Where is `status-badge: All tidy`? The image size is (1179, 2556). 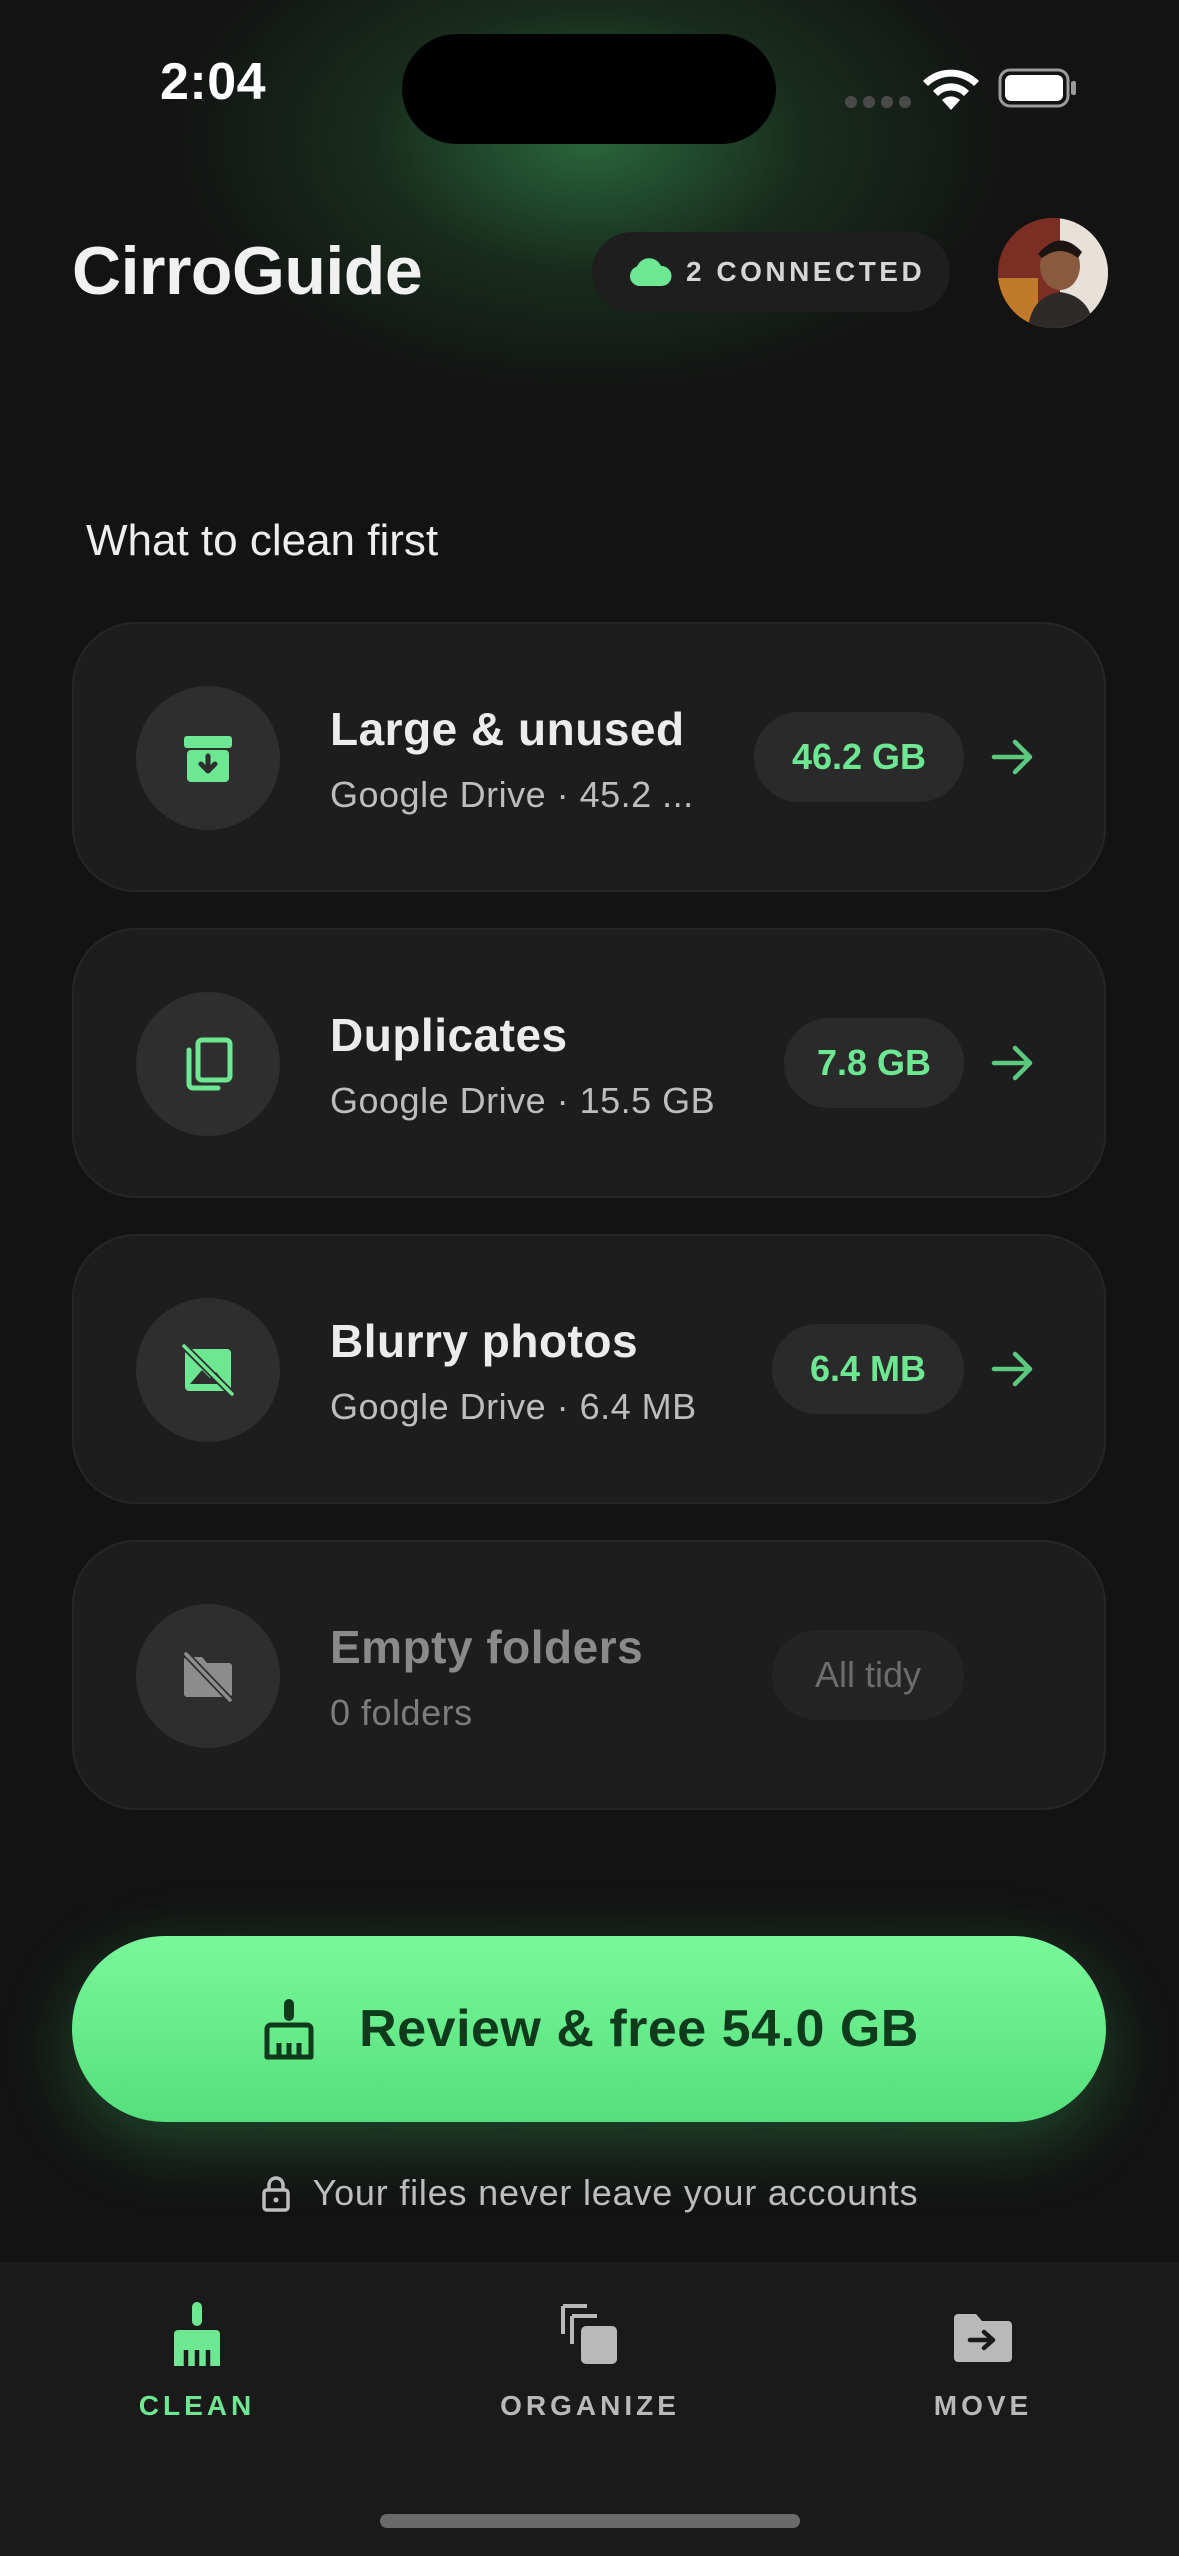
status-badge: All tidy is located at coordinates (868, 1675).